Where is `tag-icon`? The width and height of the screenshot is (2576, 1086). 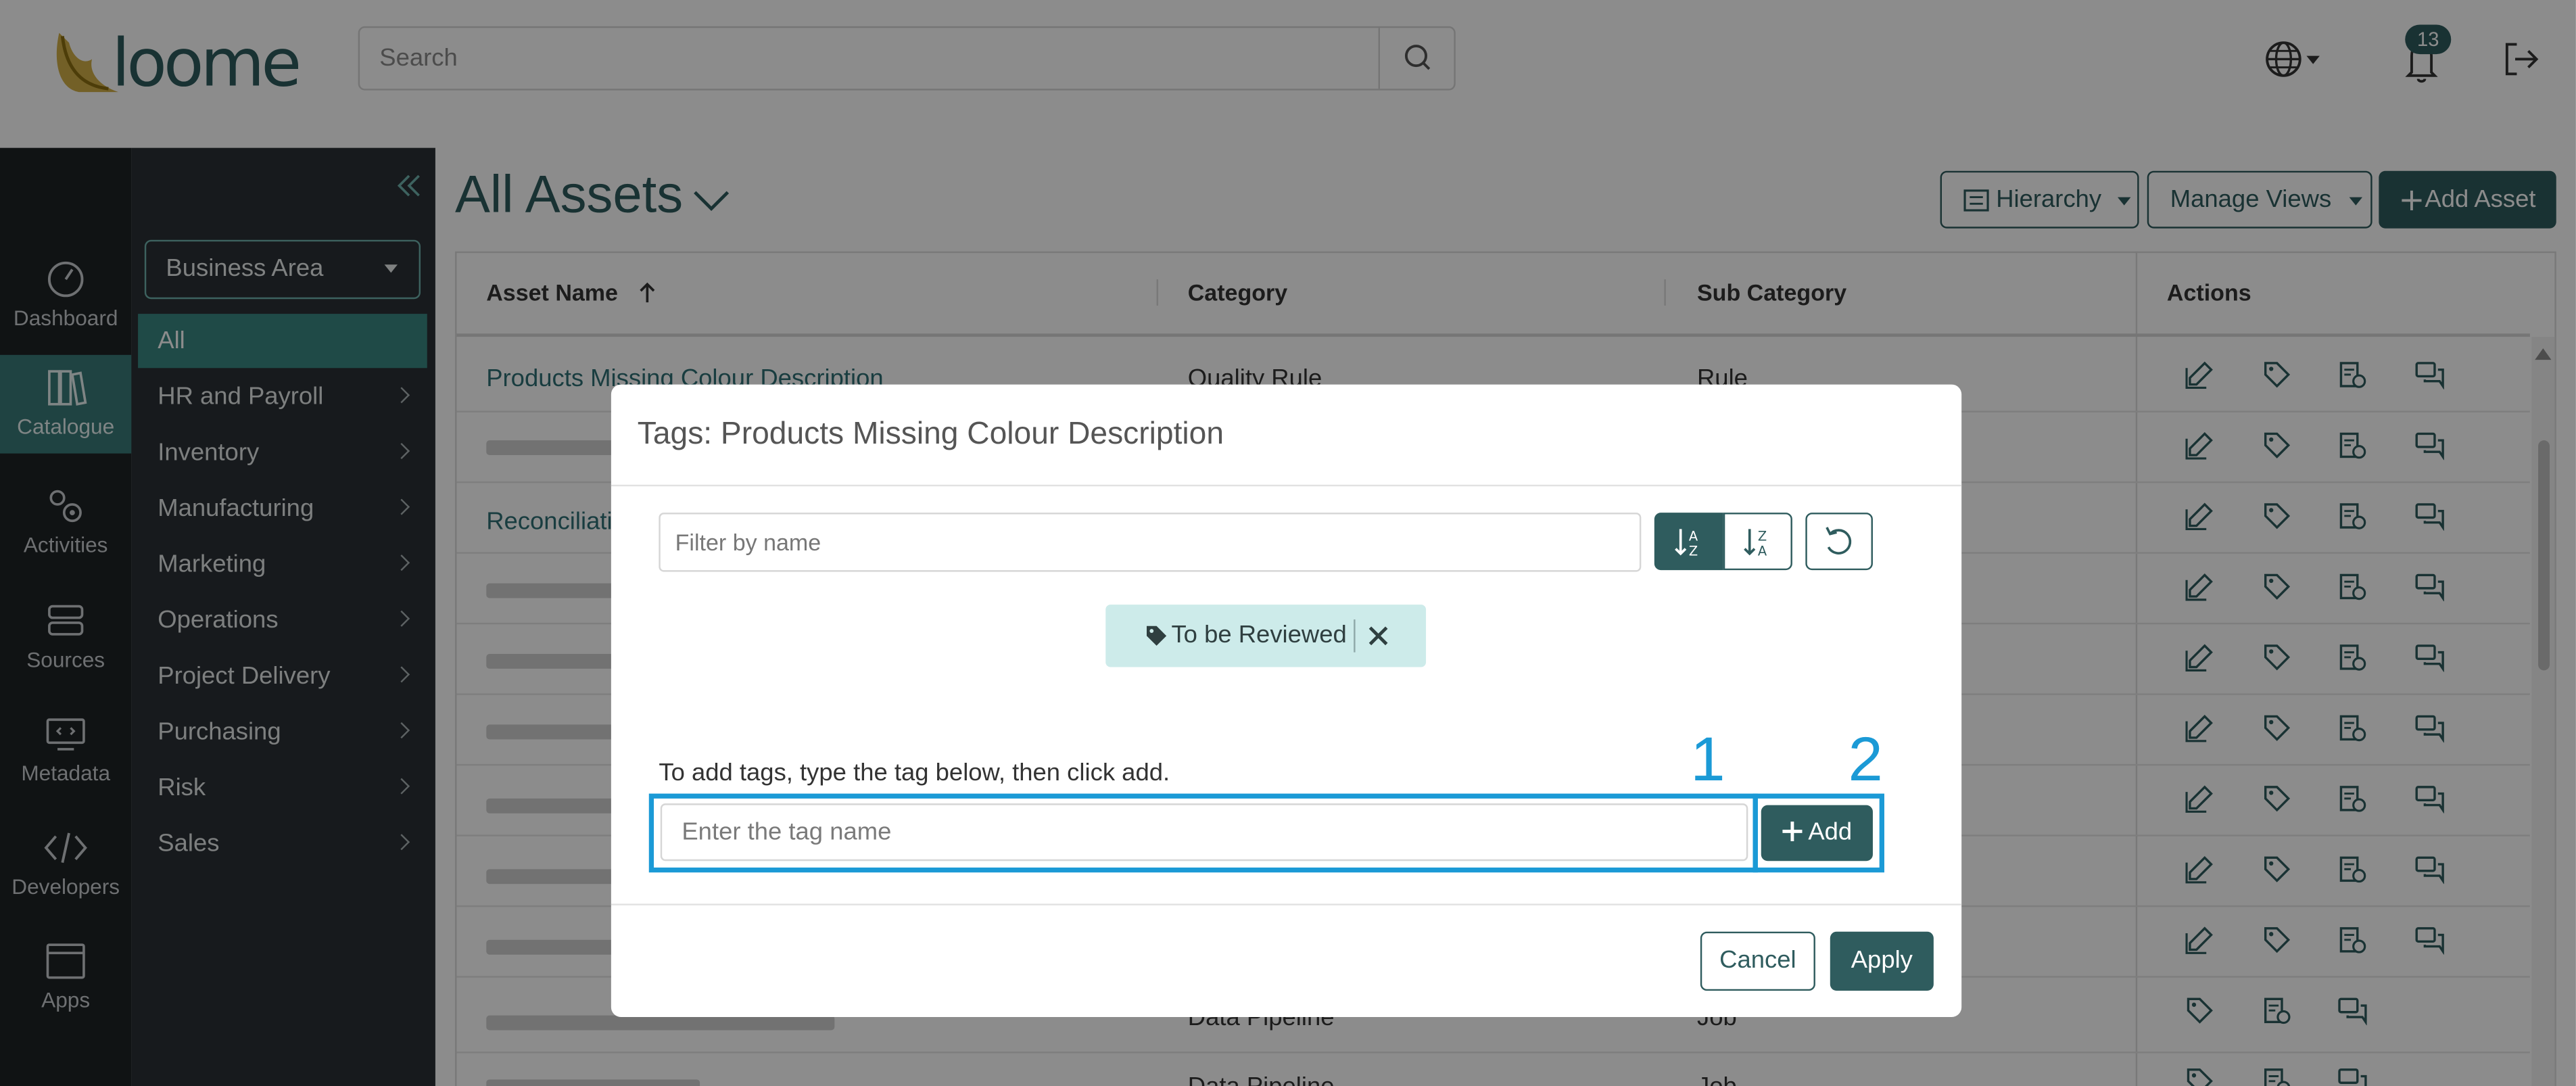 tag-icon is located at coordinates (1157, 636).